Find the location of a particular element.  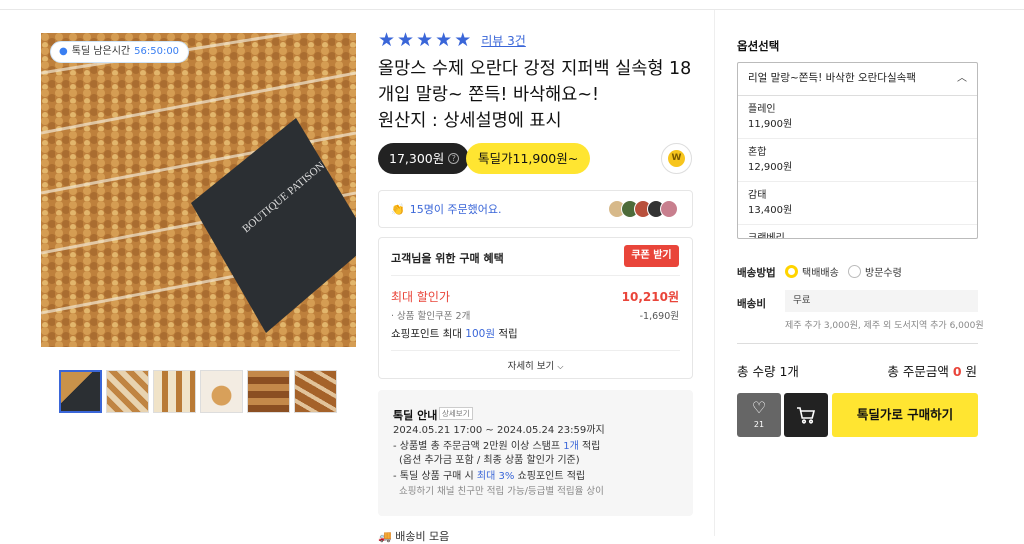

deal-detail-tag: 상세보기 is located at coordinates (456, 413).